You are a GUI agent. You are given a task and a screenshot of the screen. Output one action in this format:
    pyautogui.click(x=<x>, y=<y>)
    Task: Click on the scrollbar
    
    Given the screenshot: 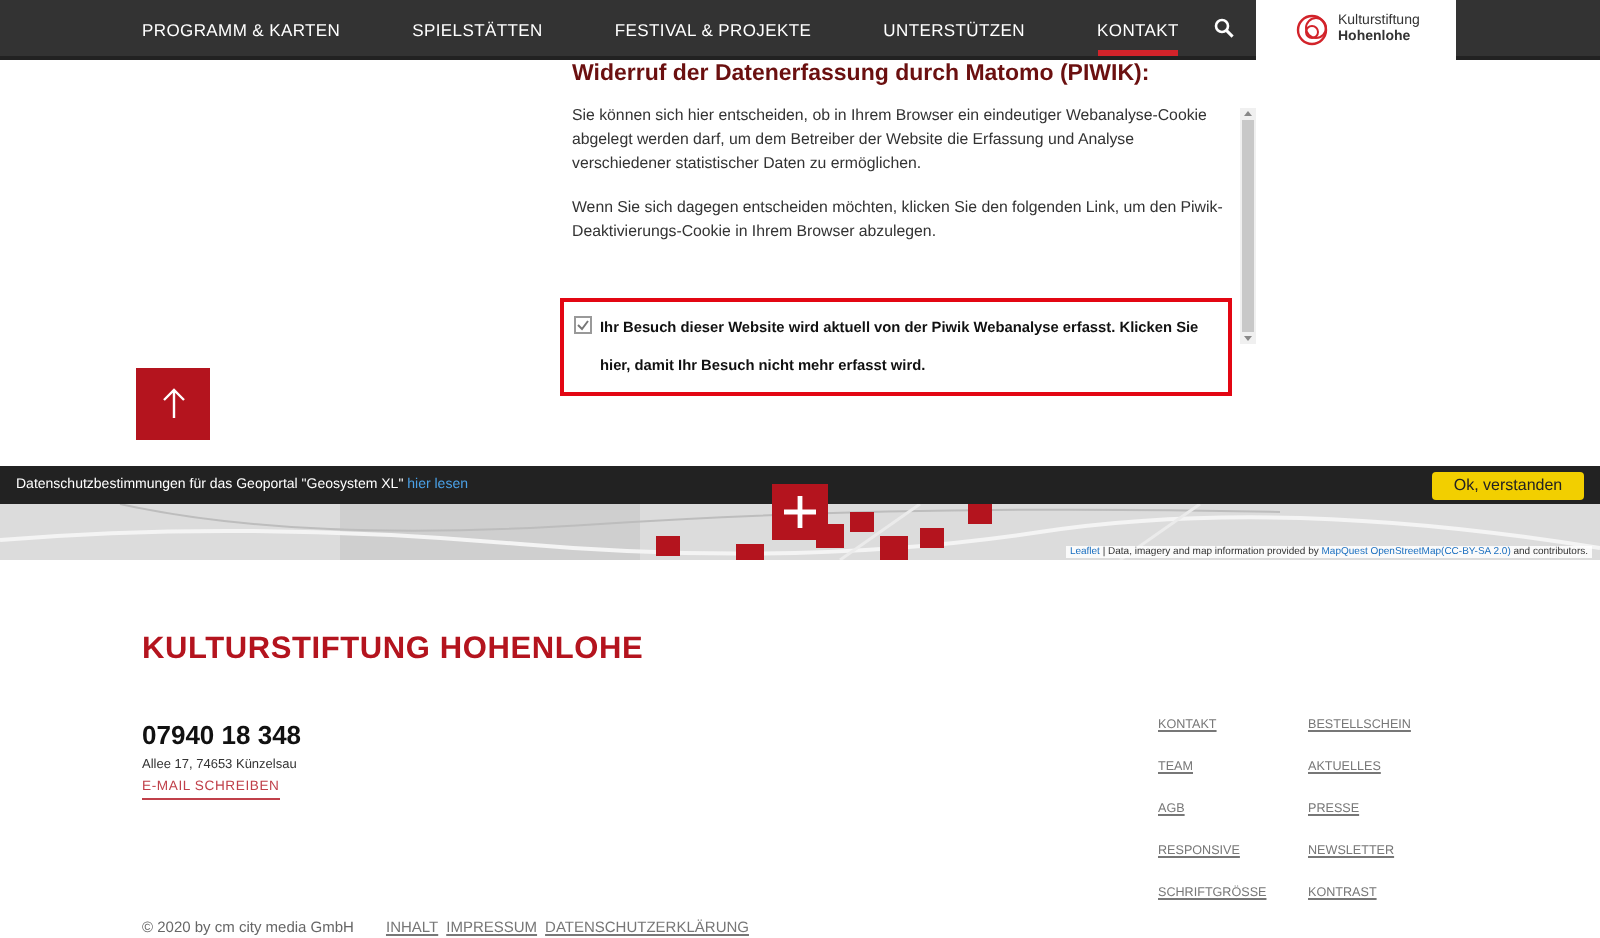 What is the action you would take?
    pyautogui.click(x=1248, y=226)
    